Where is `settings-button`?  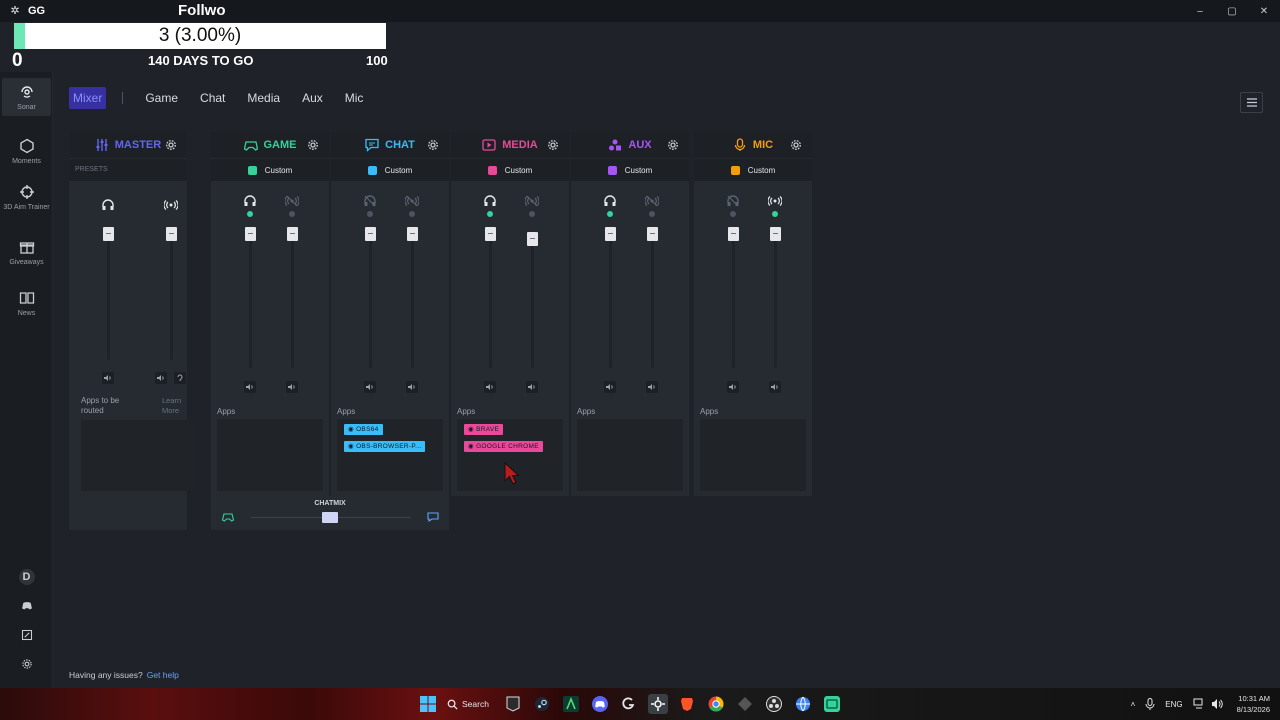
settings-button is located at coordinates (26, 664).